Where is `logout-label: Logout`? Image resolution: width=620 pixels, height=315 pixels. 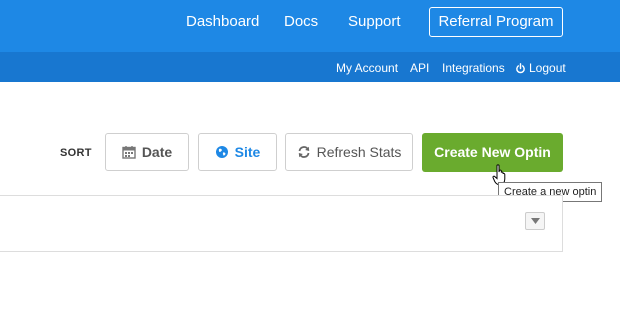 logout-label: Logout is located at coordinates (547, 68).